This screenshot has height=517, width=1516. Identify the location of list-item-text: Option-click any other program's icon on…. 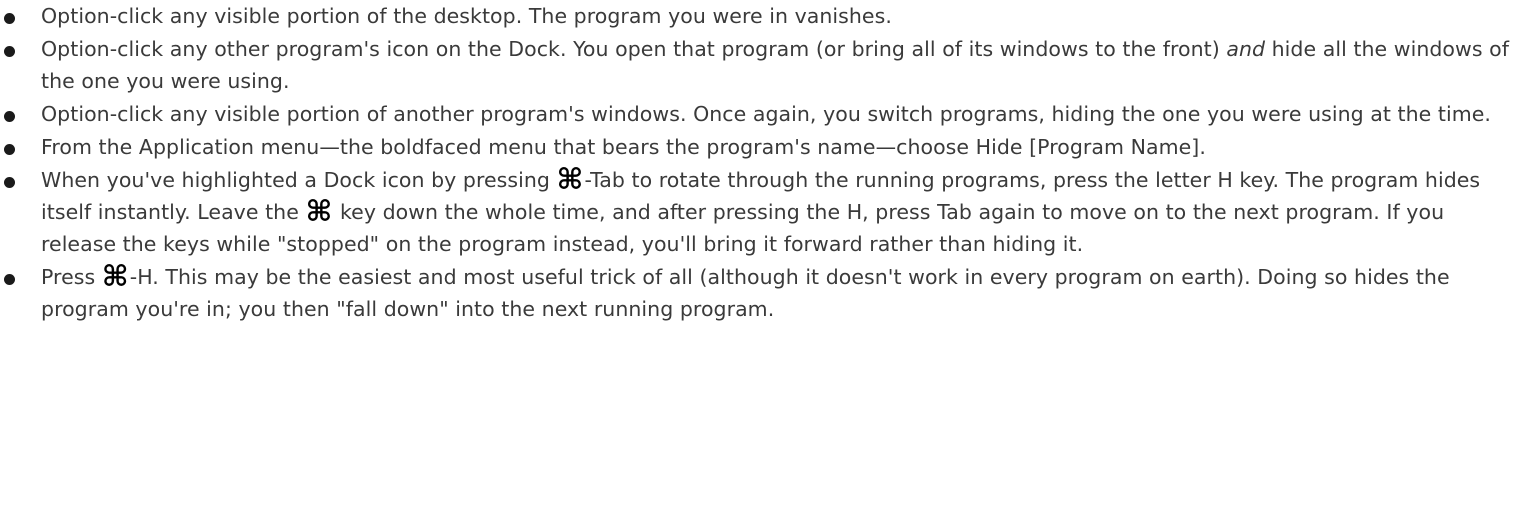
(775, 65).